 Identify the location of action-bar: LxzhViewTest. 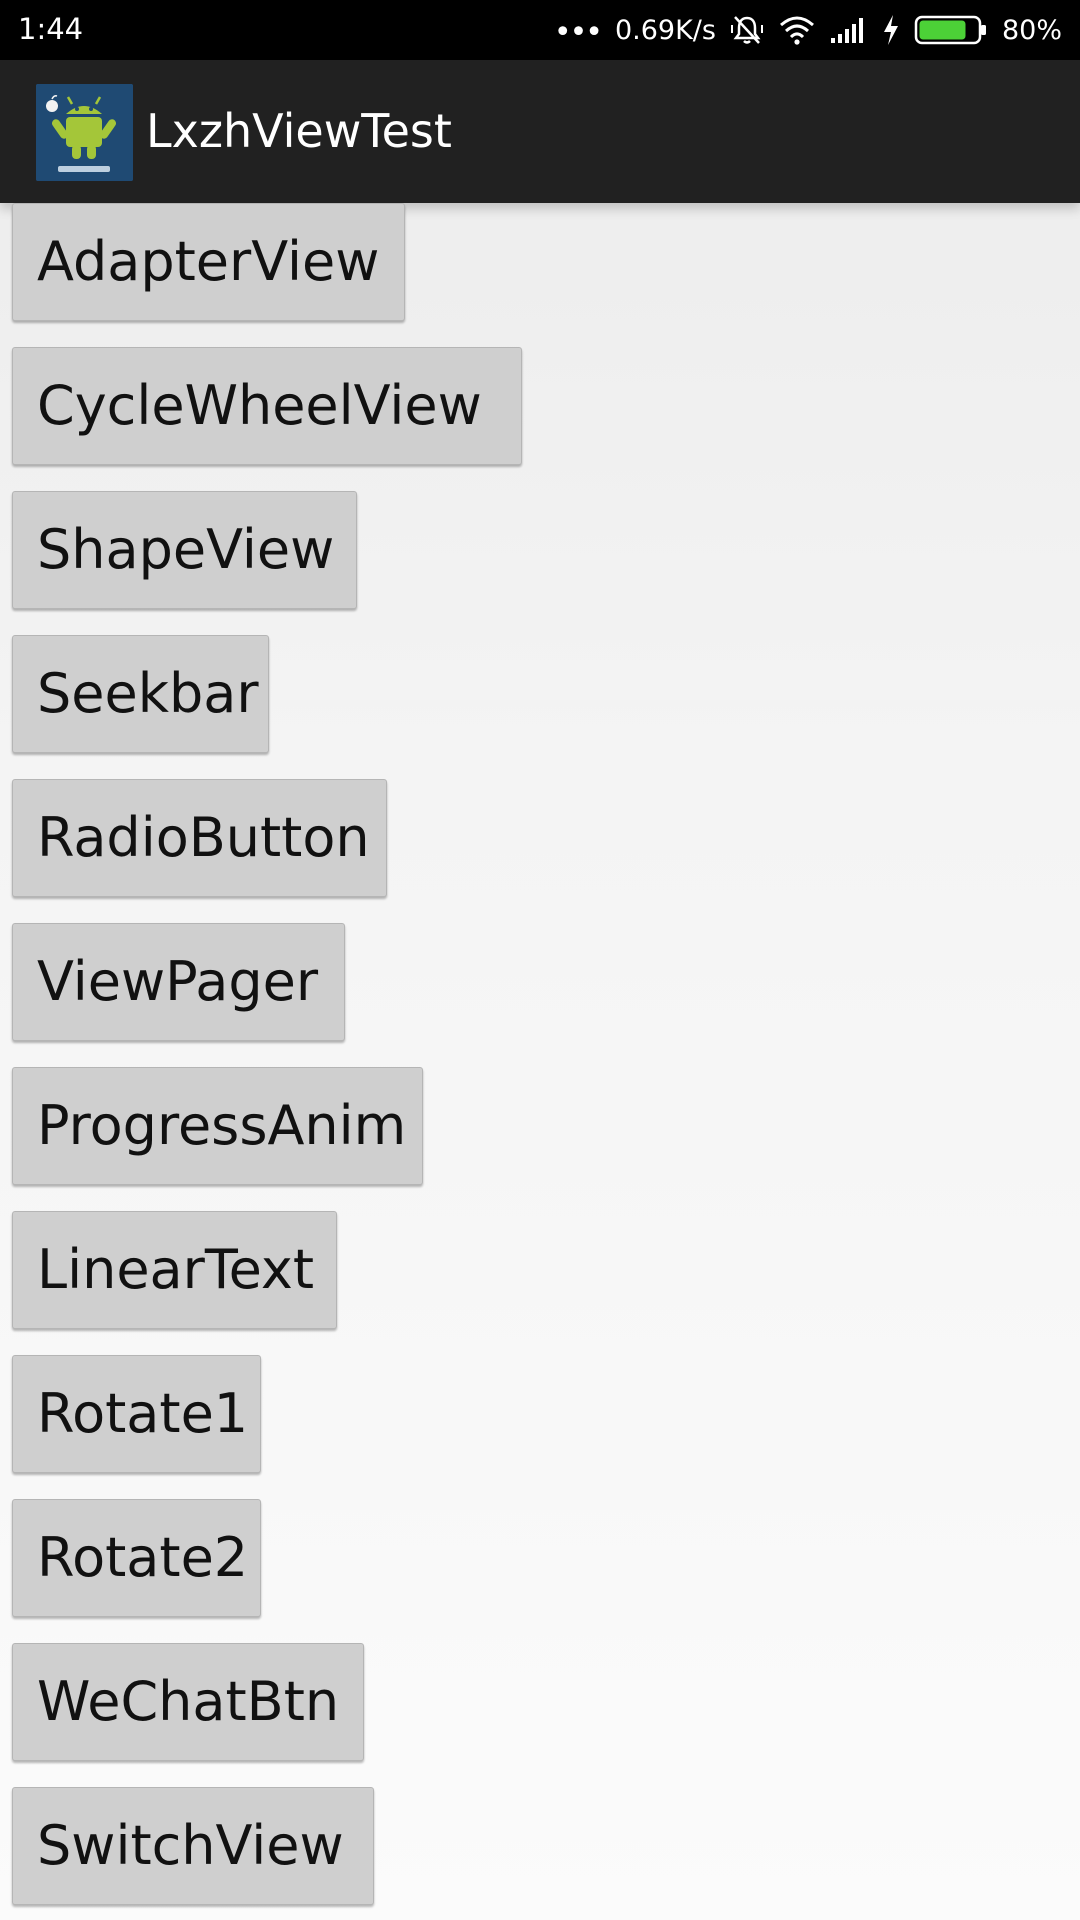
(540, 131).